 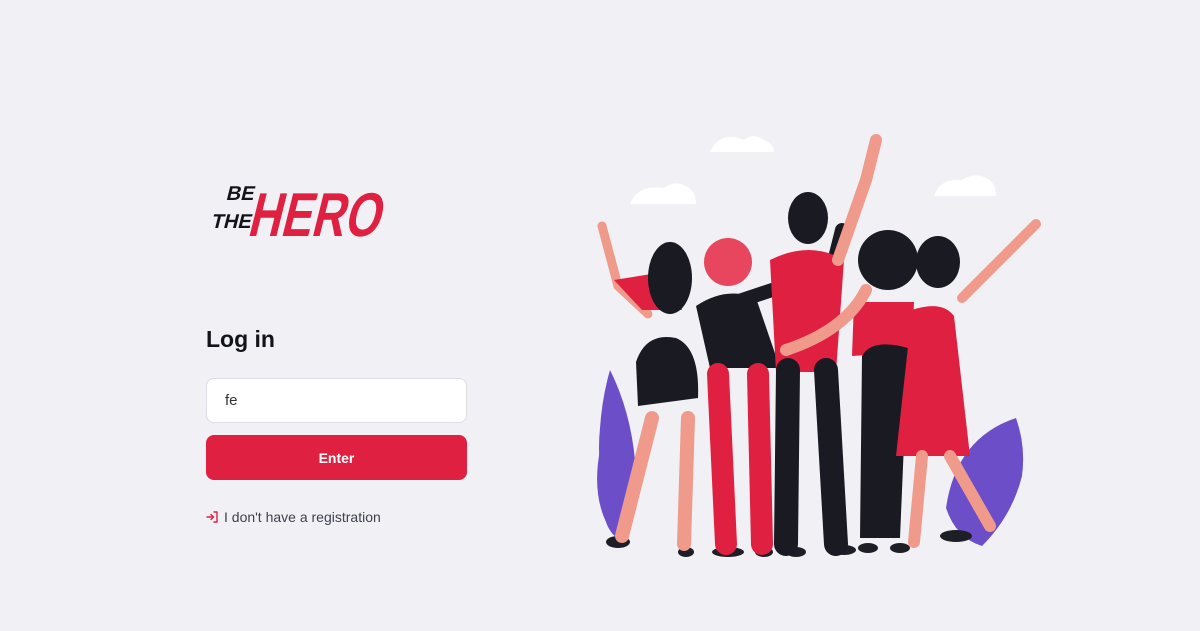 I want to click on register-link-label: I don't have a registration, so click(x=302, y=517).